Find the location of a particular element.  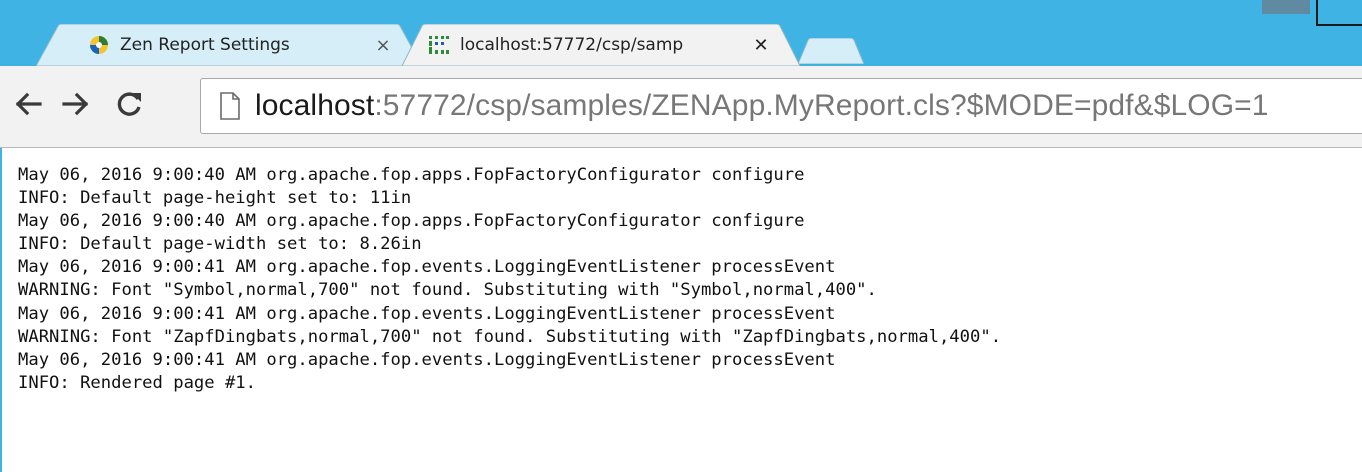

back-arrow-icon is located at coordinates (28, 104).